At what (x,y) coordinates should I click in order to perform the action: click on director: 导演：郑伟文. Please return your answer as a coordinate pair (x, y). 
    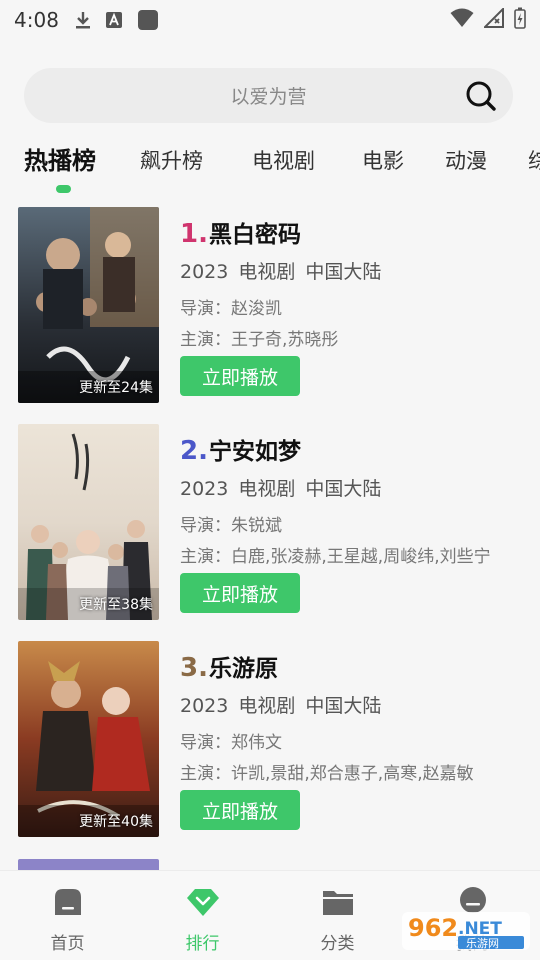
    Looking at the image, I should click on (231, 743).